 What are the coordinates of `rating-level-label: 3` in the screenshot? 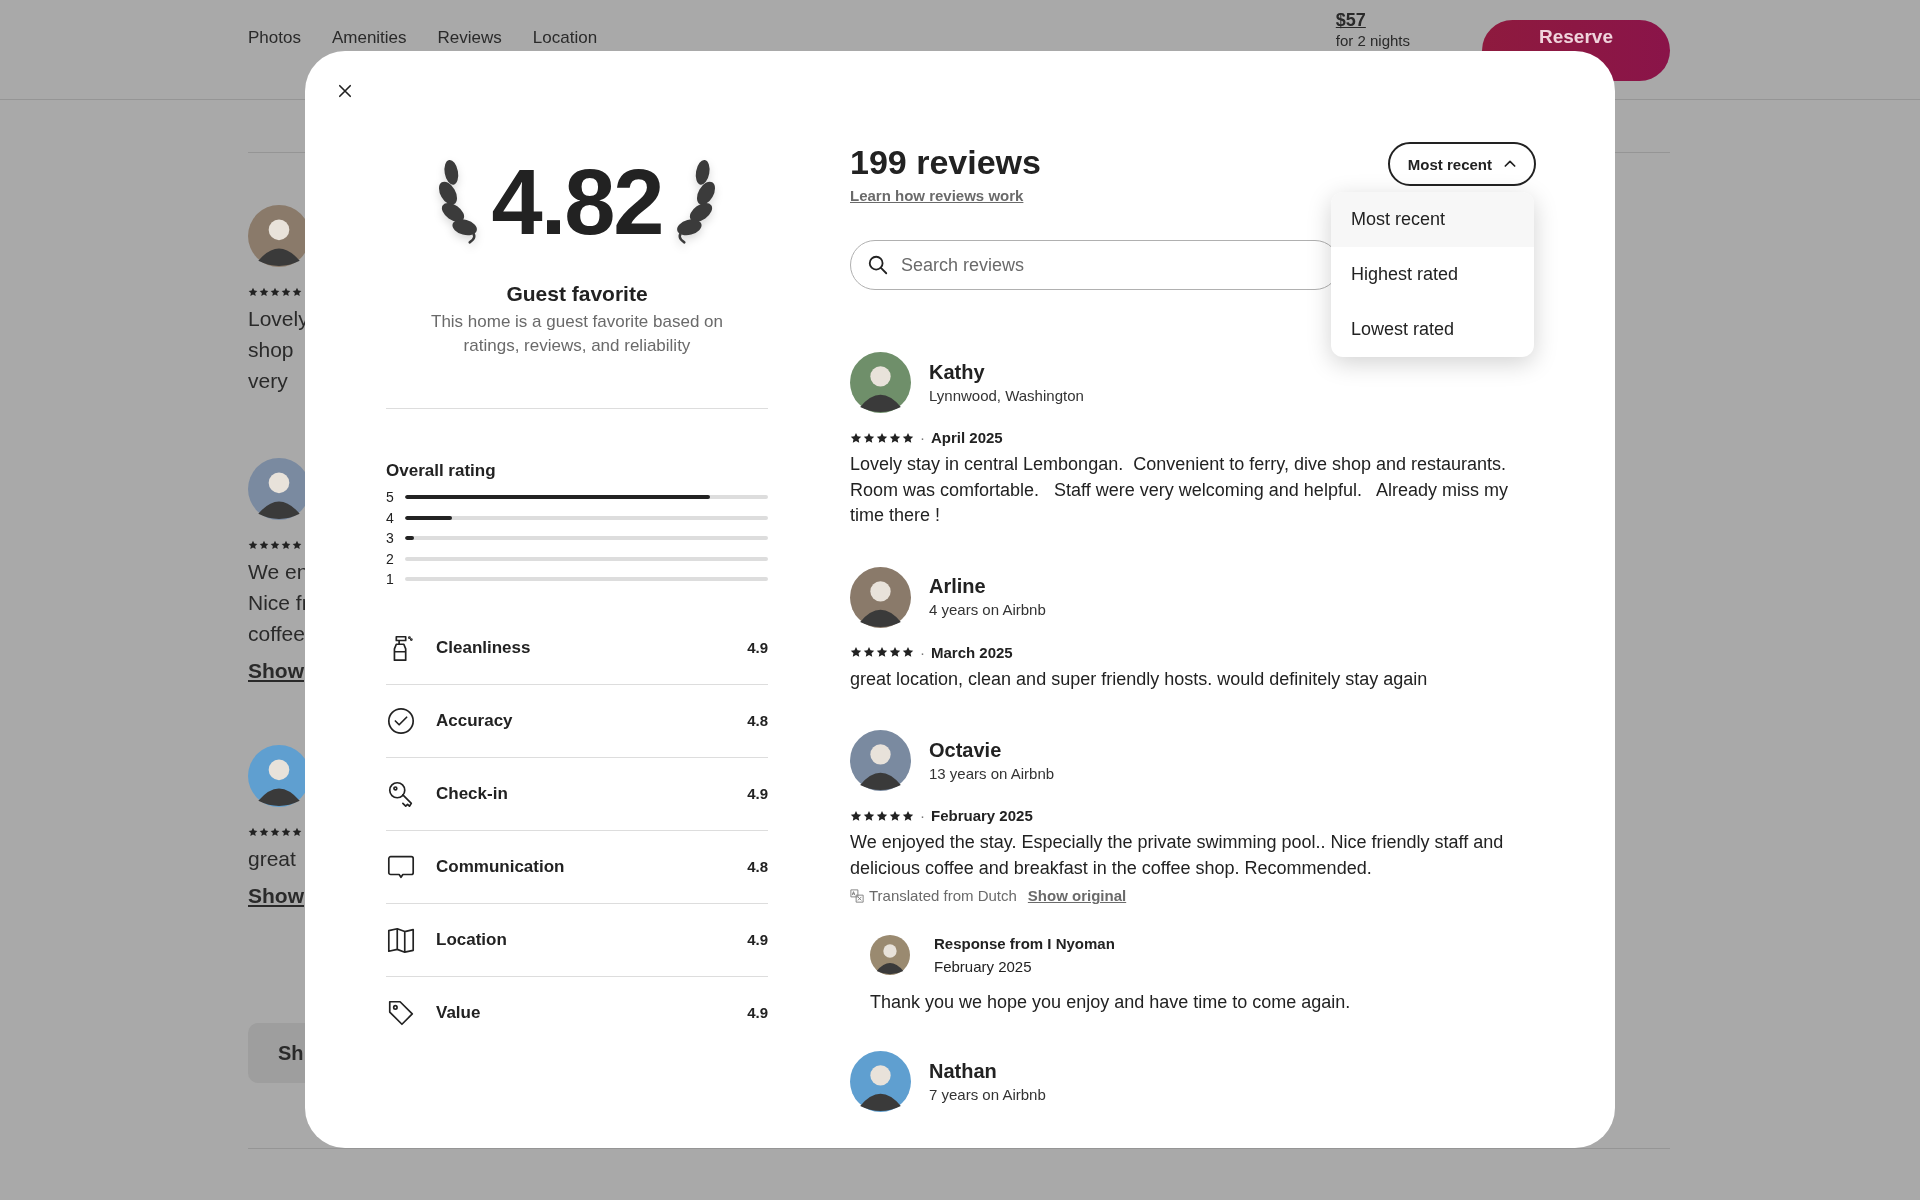 It's located at (390, 538).